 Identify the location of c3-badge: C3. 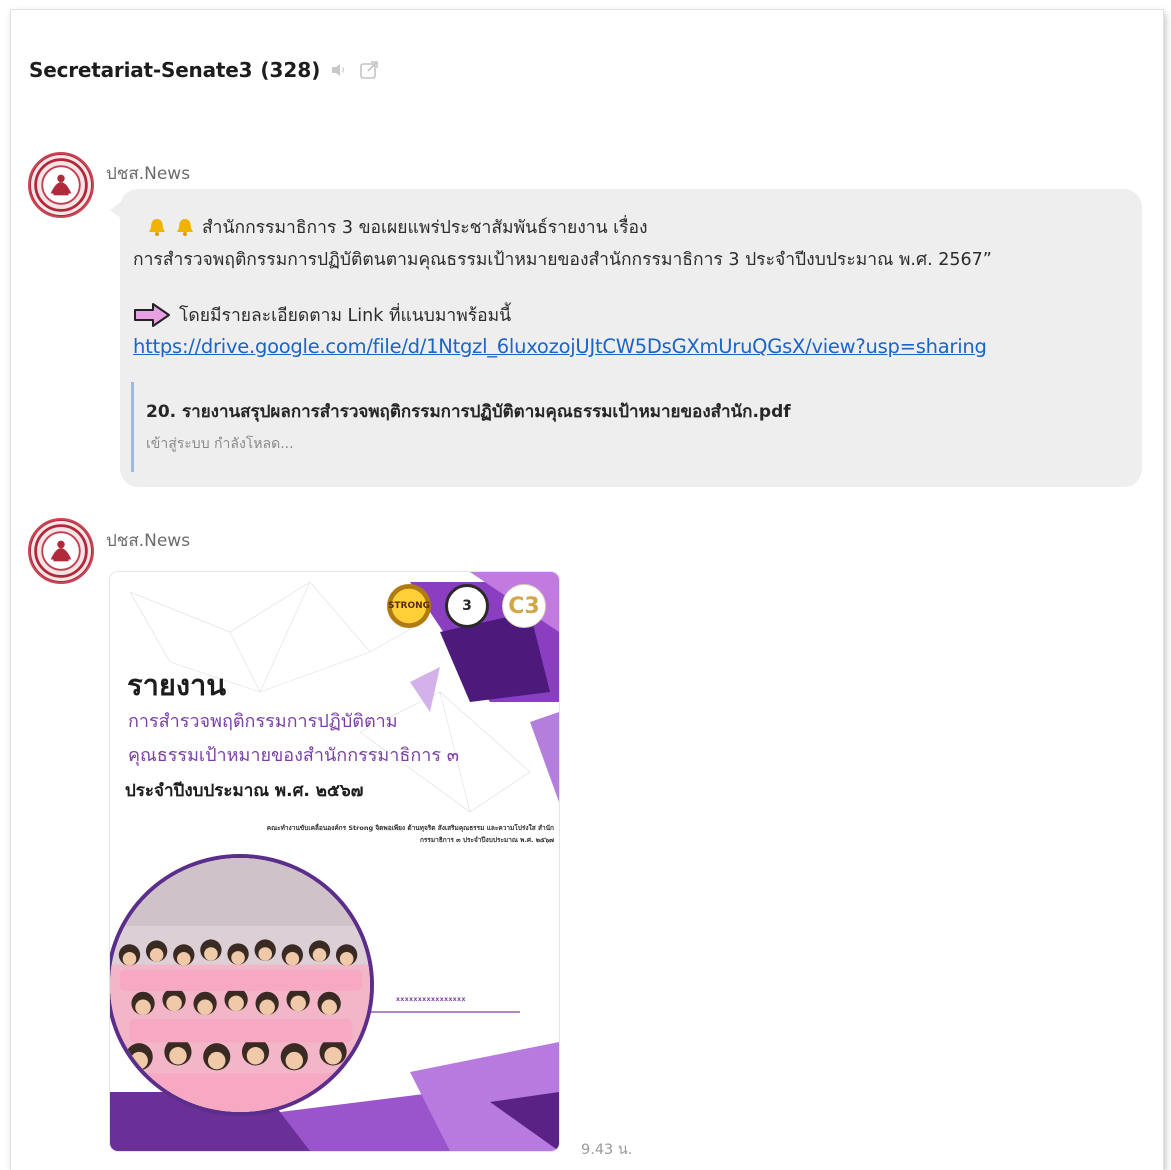
(524, 606).